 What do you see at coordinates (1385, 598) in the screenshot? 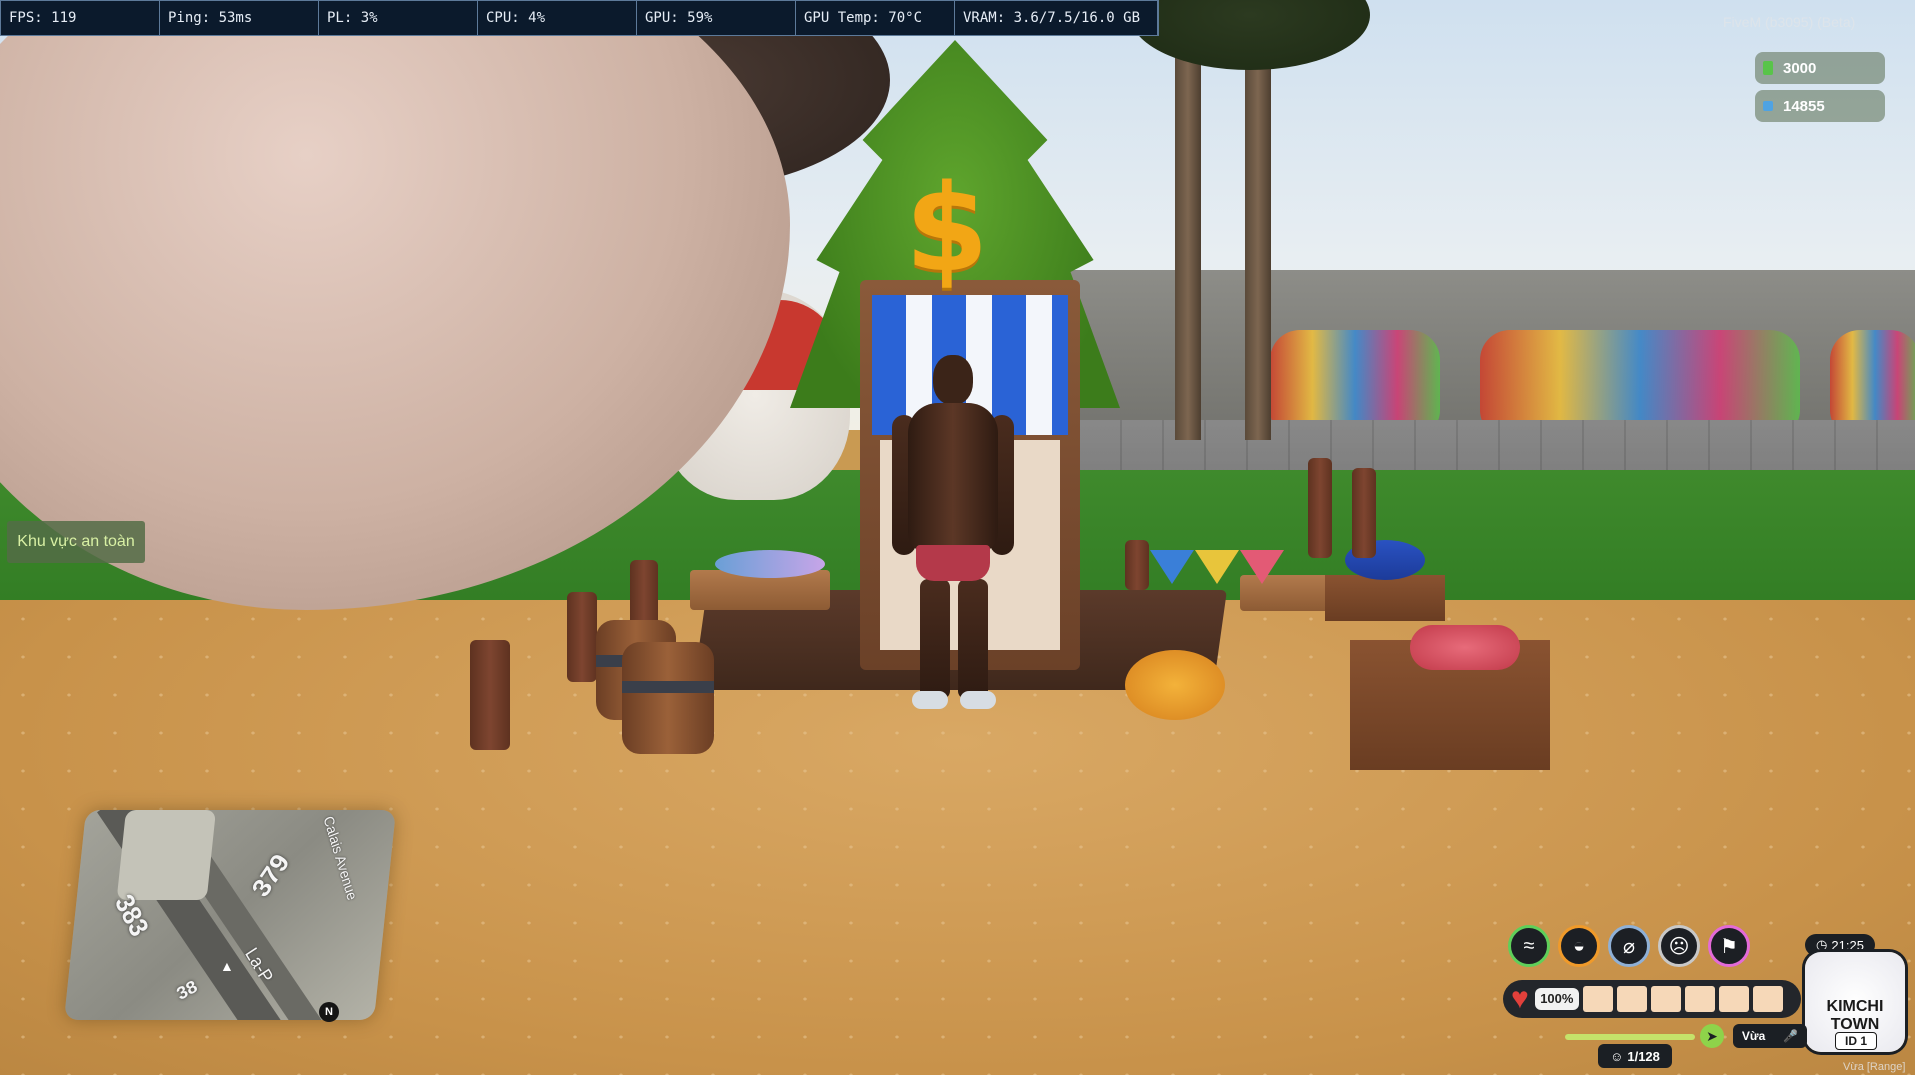
I see `fish-crate` at bounding box center [1385, 598].